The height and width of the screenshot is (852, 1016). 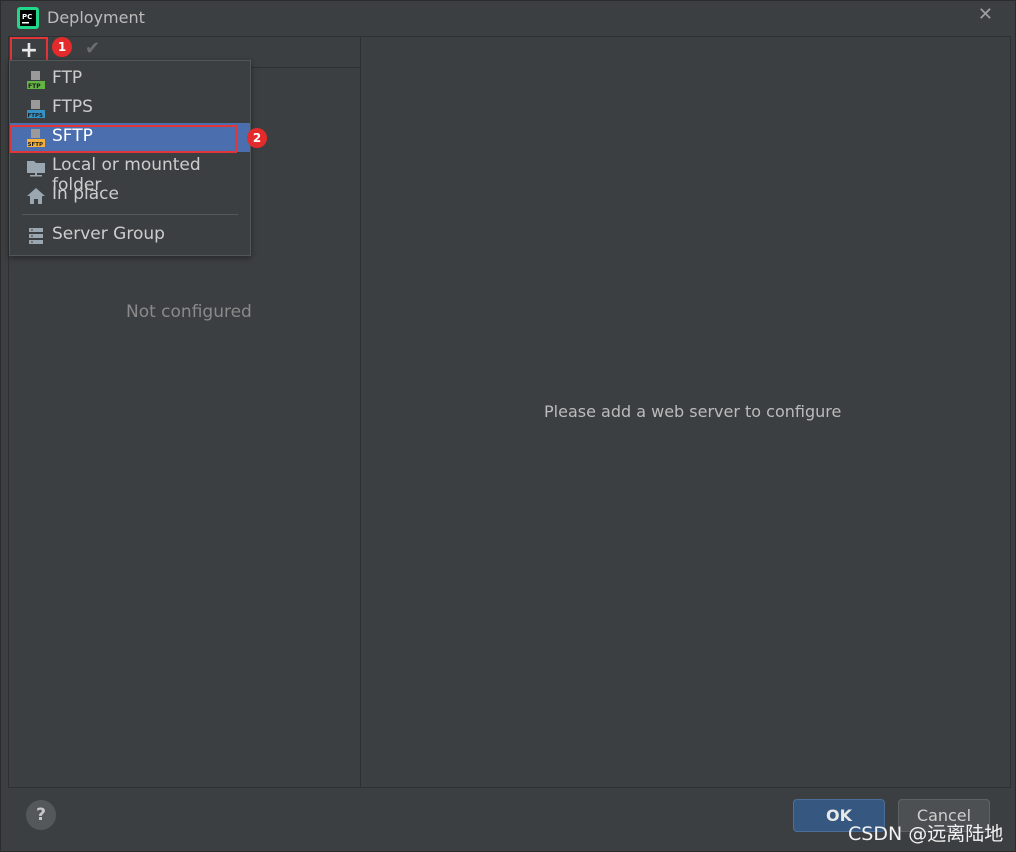 What do you see at coordinates (36, 109) in the screenshot?
I see `ftps-icon: FTPS` at bounding box center [36, 109].